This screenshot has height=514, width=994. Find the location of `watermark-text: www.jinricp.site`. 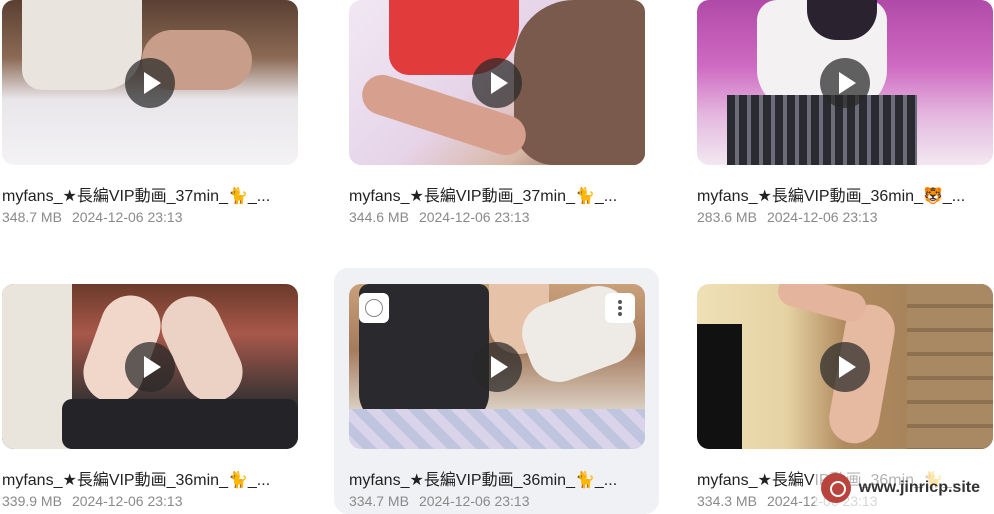

watermark-text: www.jinricp.site is located at coordinates (919, 487).